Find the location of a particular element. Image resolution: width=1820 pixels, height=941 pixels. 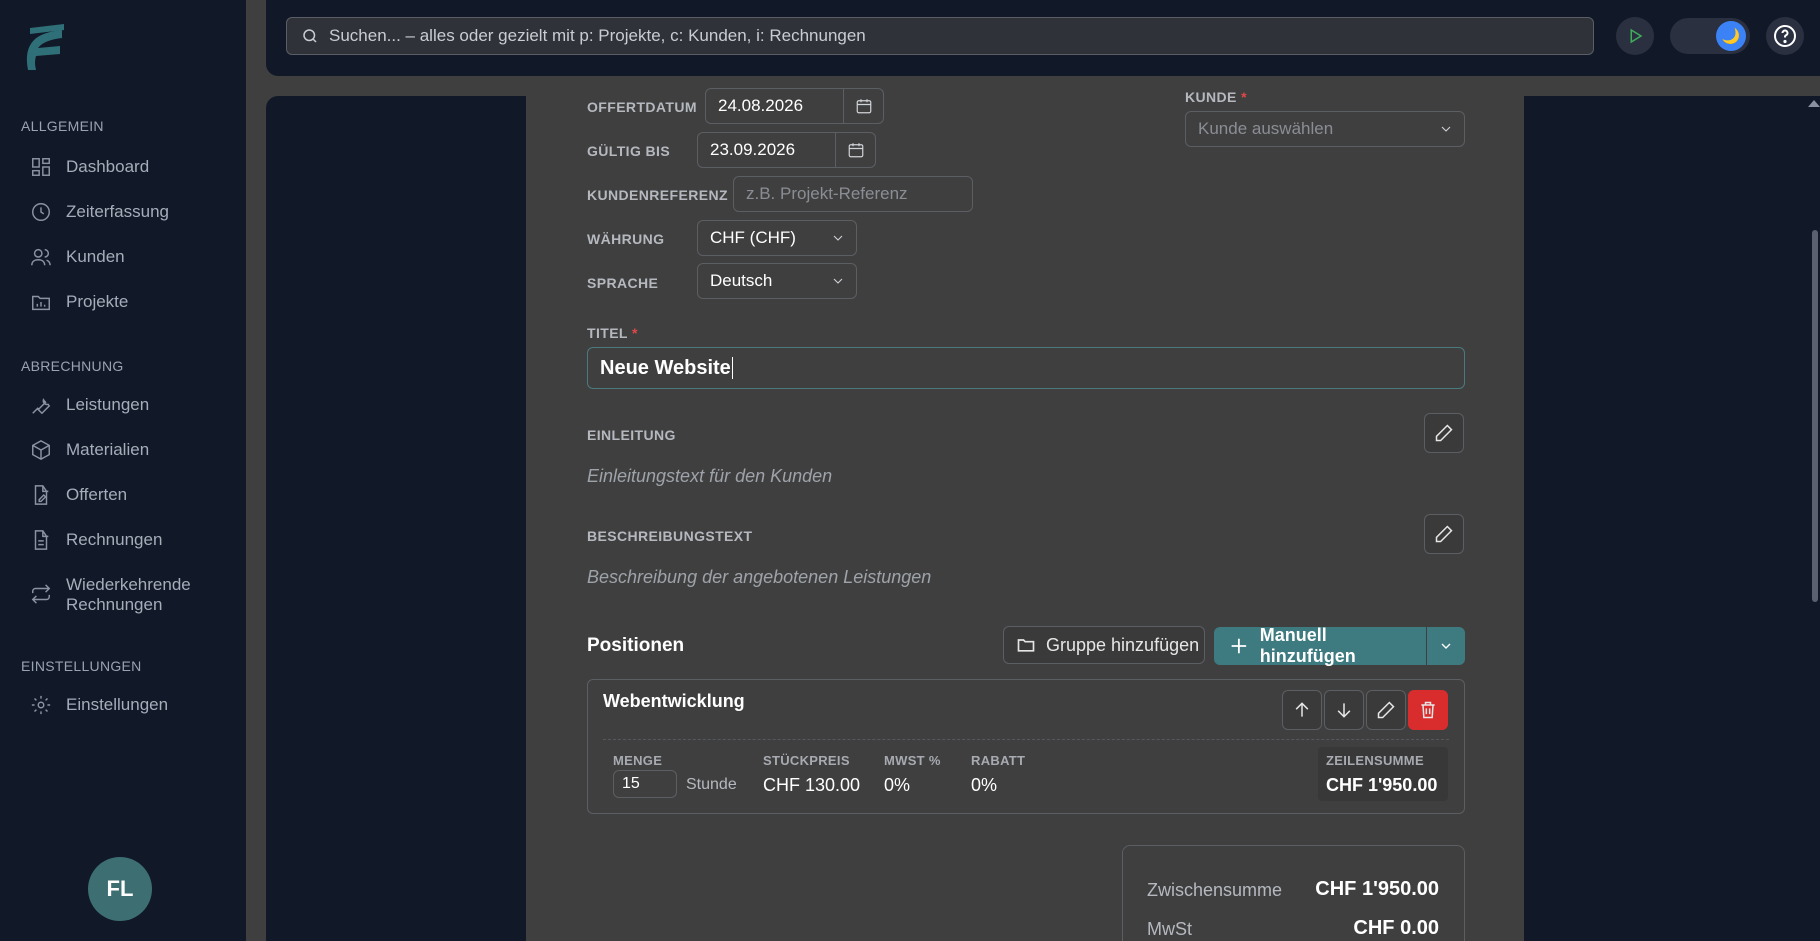

gear-icon is located at coordinates (41, 705).